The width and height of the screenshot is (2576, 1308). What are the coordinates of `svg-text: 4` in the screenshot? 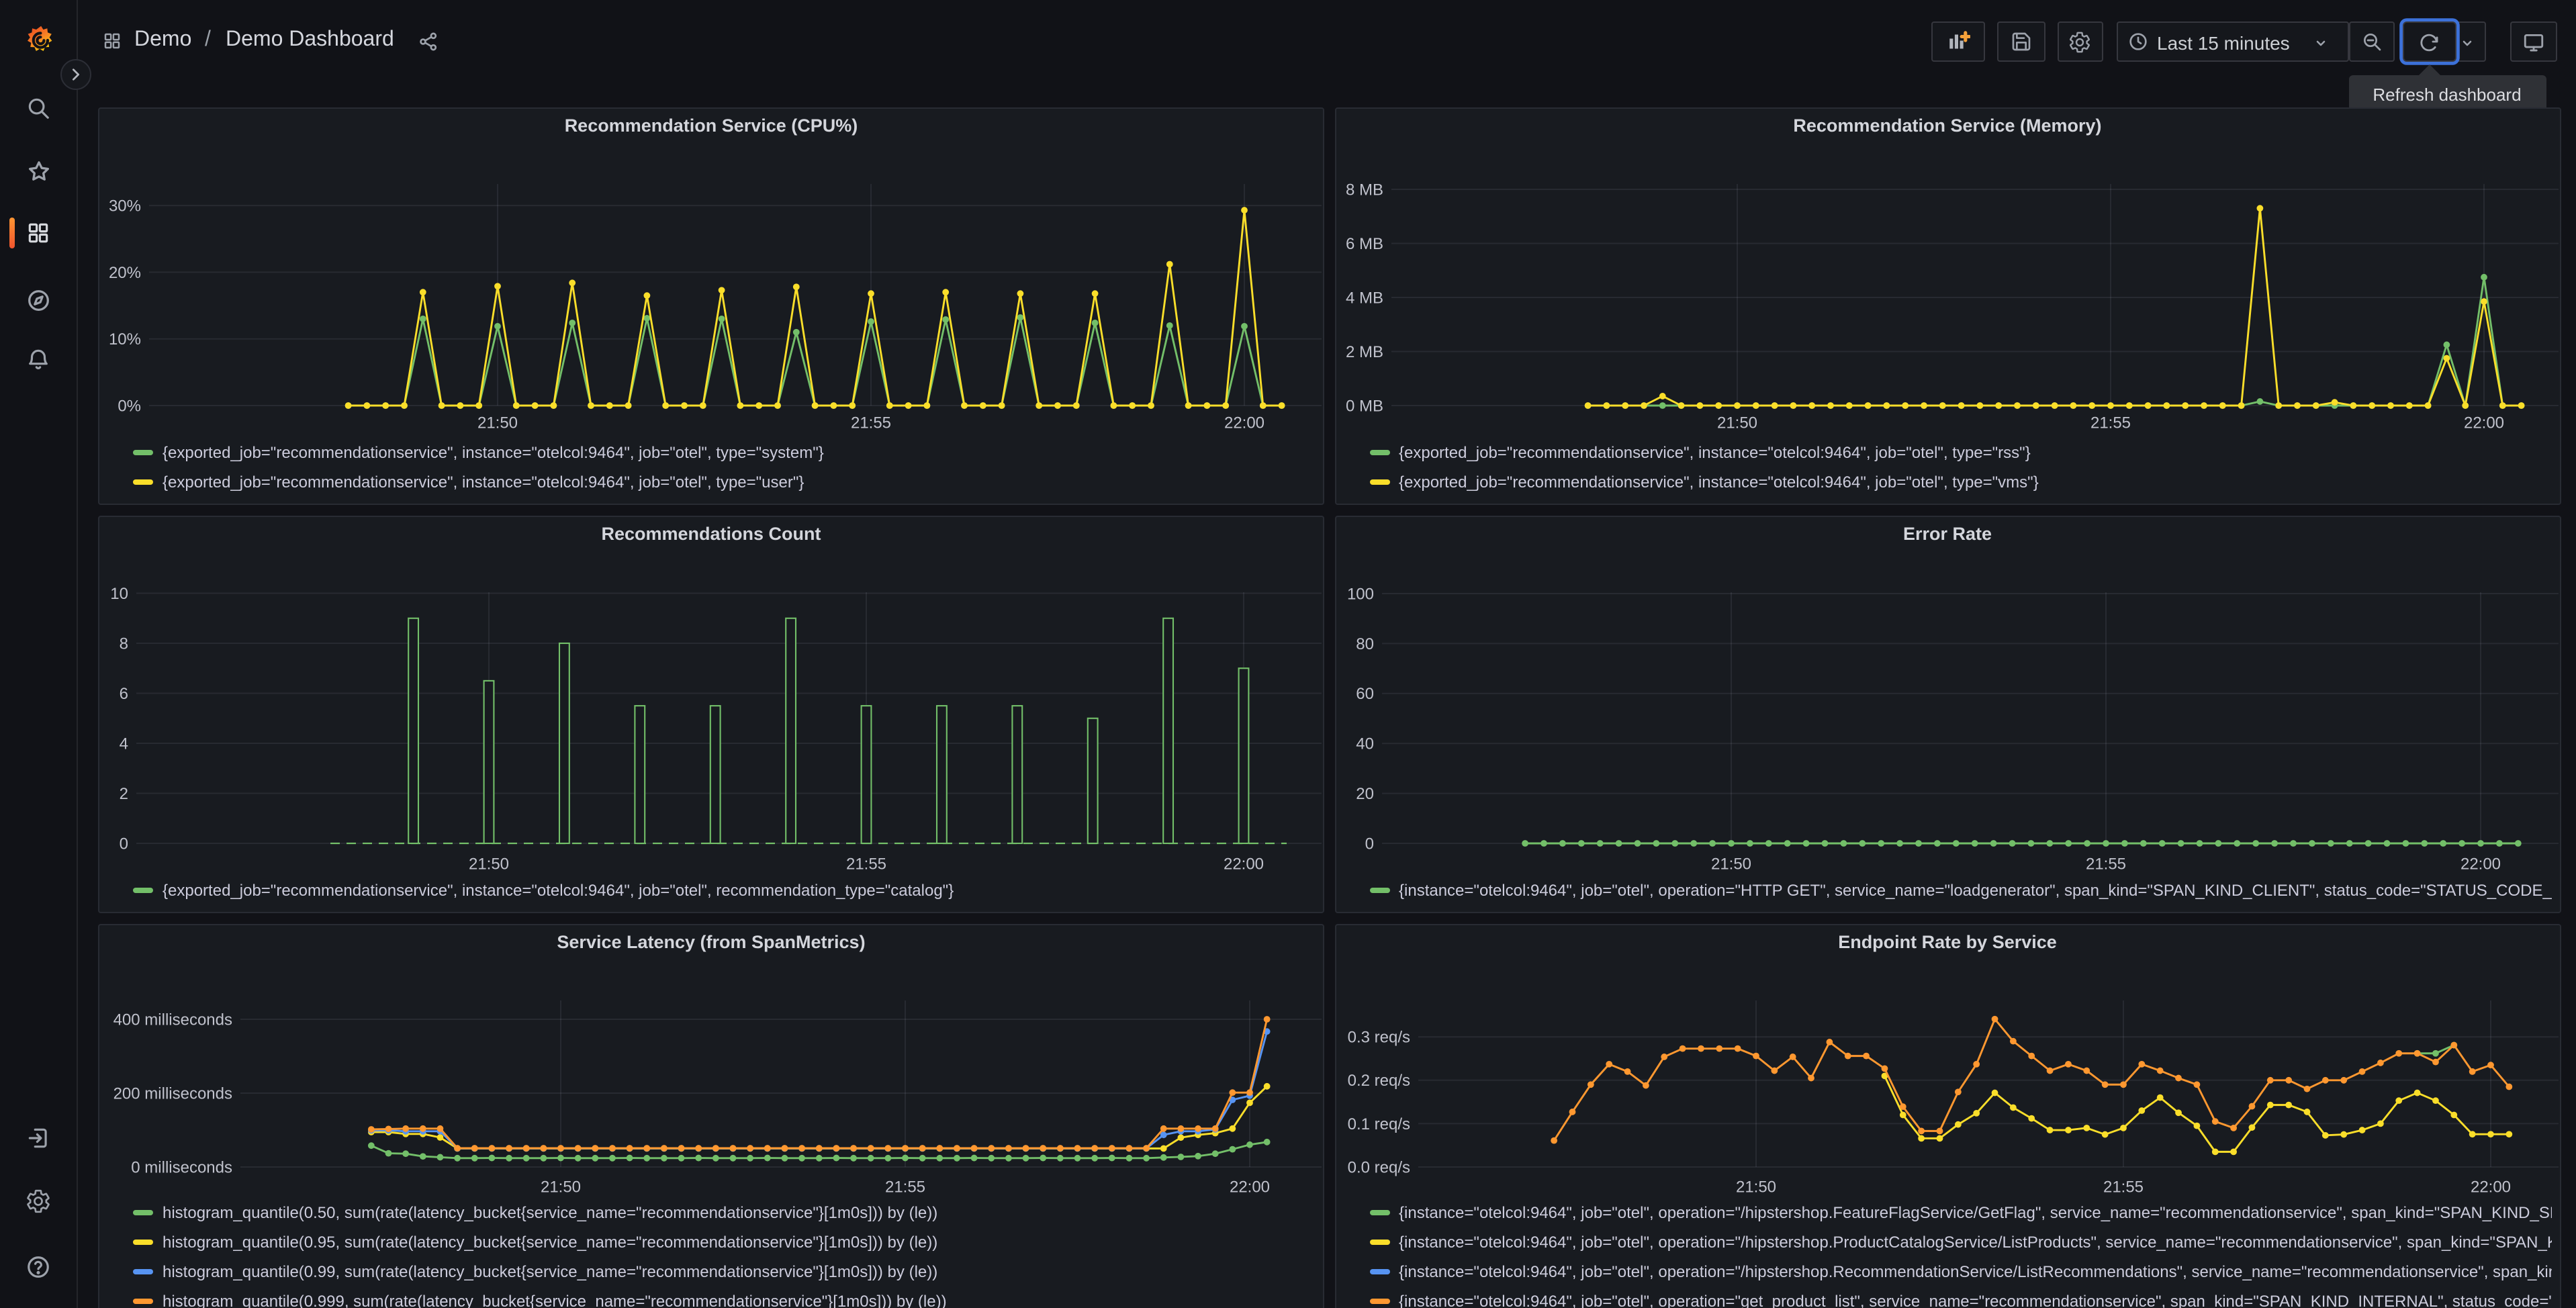 It's located at (124, 744).